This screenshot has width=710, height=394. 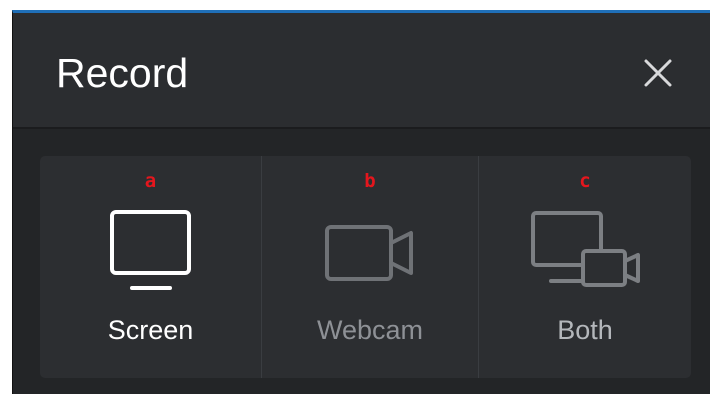 I want to click on close-icon, so click(x=658, y=73).